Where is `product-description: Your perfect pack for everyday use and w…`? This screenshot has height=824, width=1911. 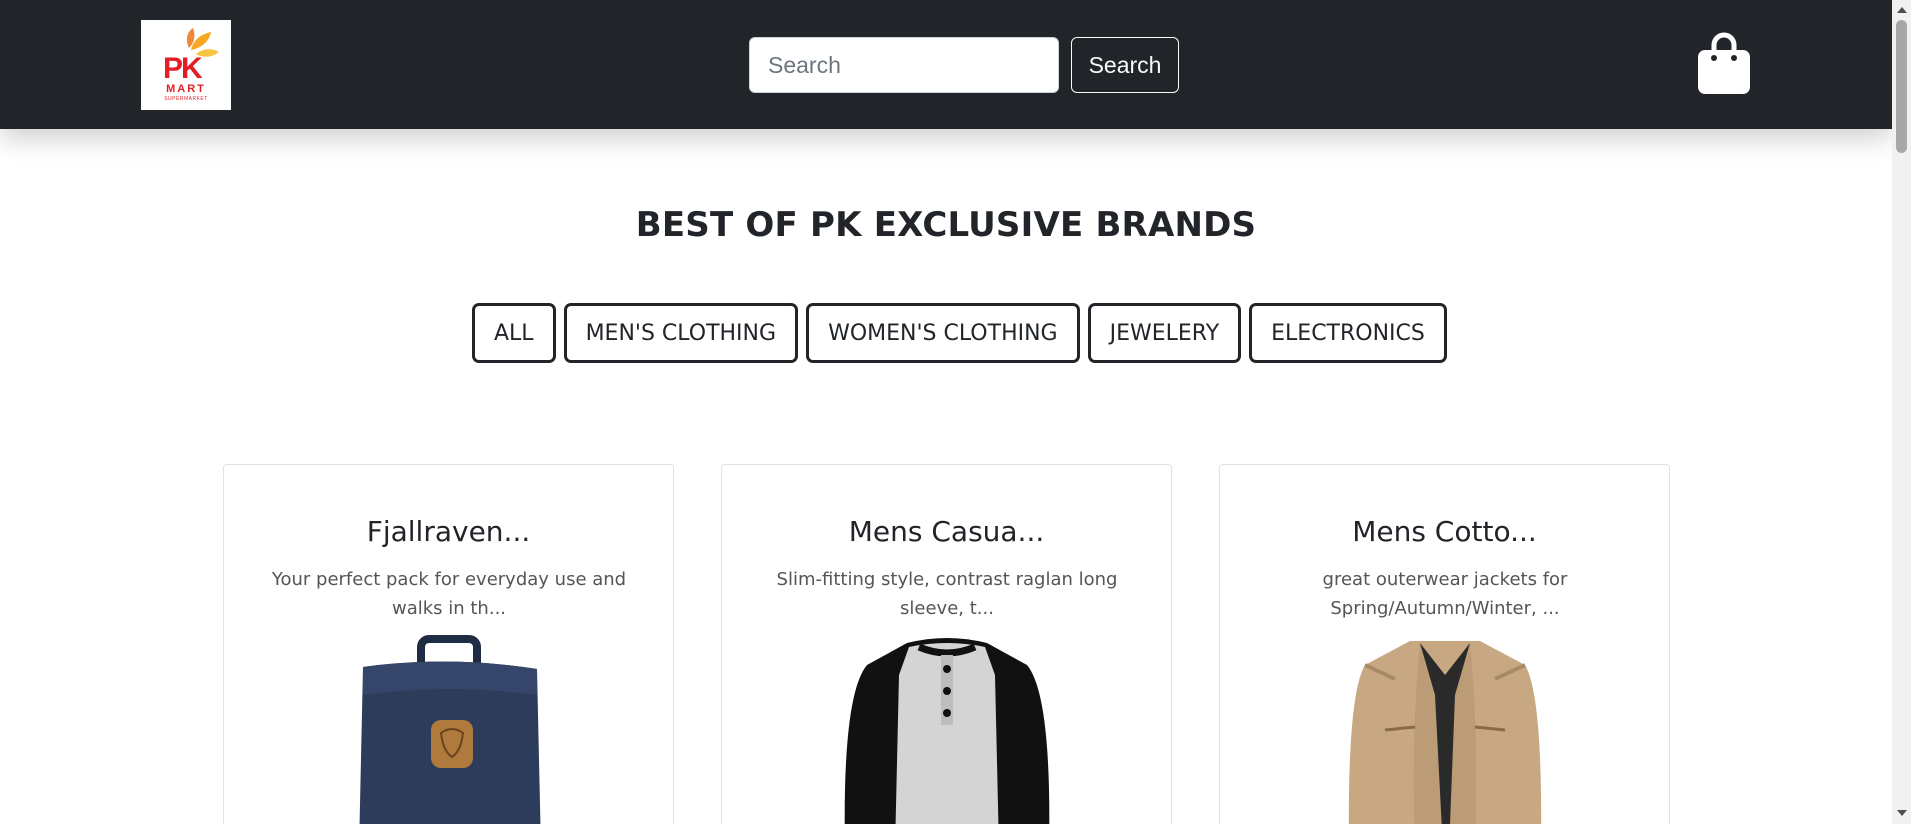 product-description: Your perfect pack for everyday use and w… is located at coordinates (449, 594).